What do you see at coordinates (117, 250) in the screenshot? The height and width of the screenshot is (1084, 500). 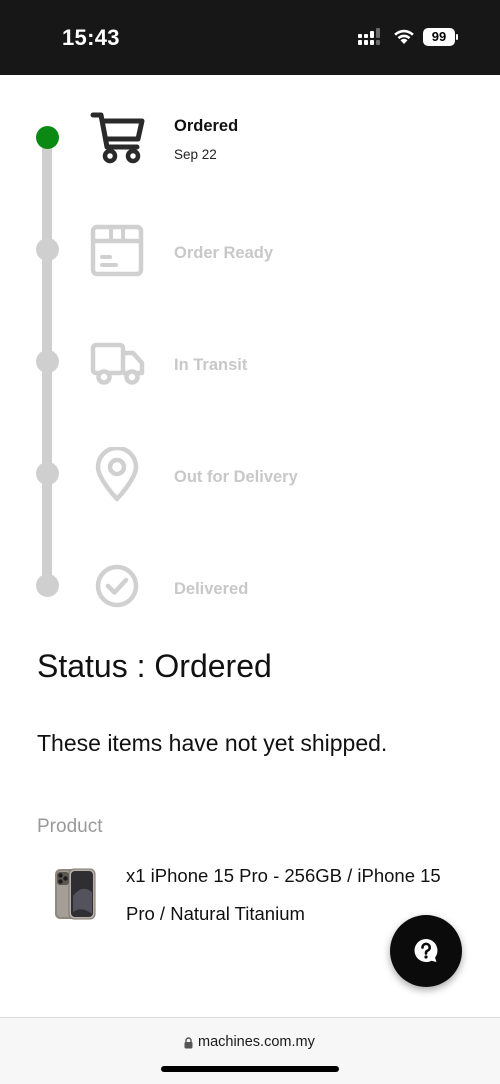 I see `box-icon` at bounding box center [117, 250].